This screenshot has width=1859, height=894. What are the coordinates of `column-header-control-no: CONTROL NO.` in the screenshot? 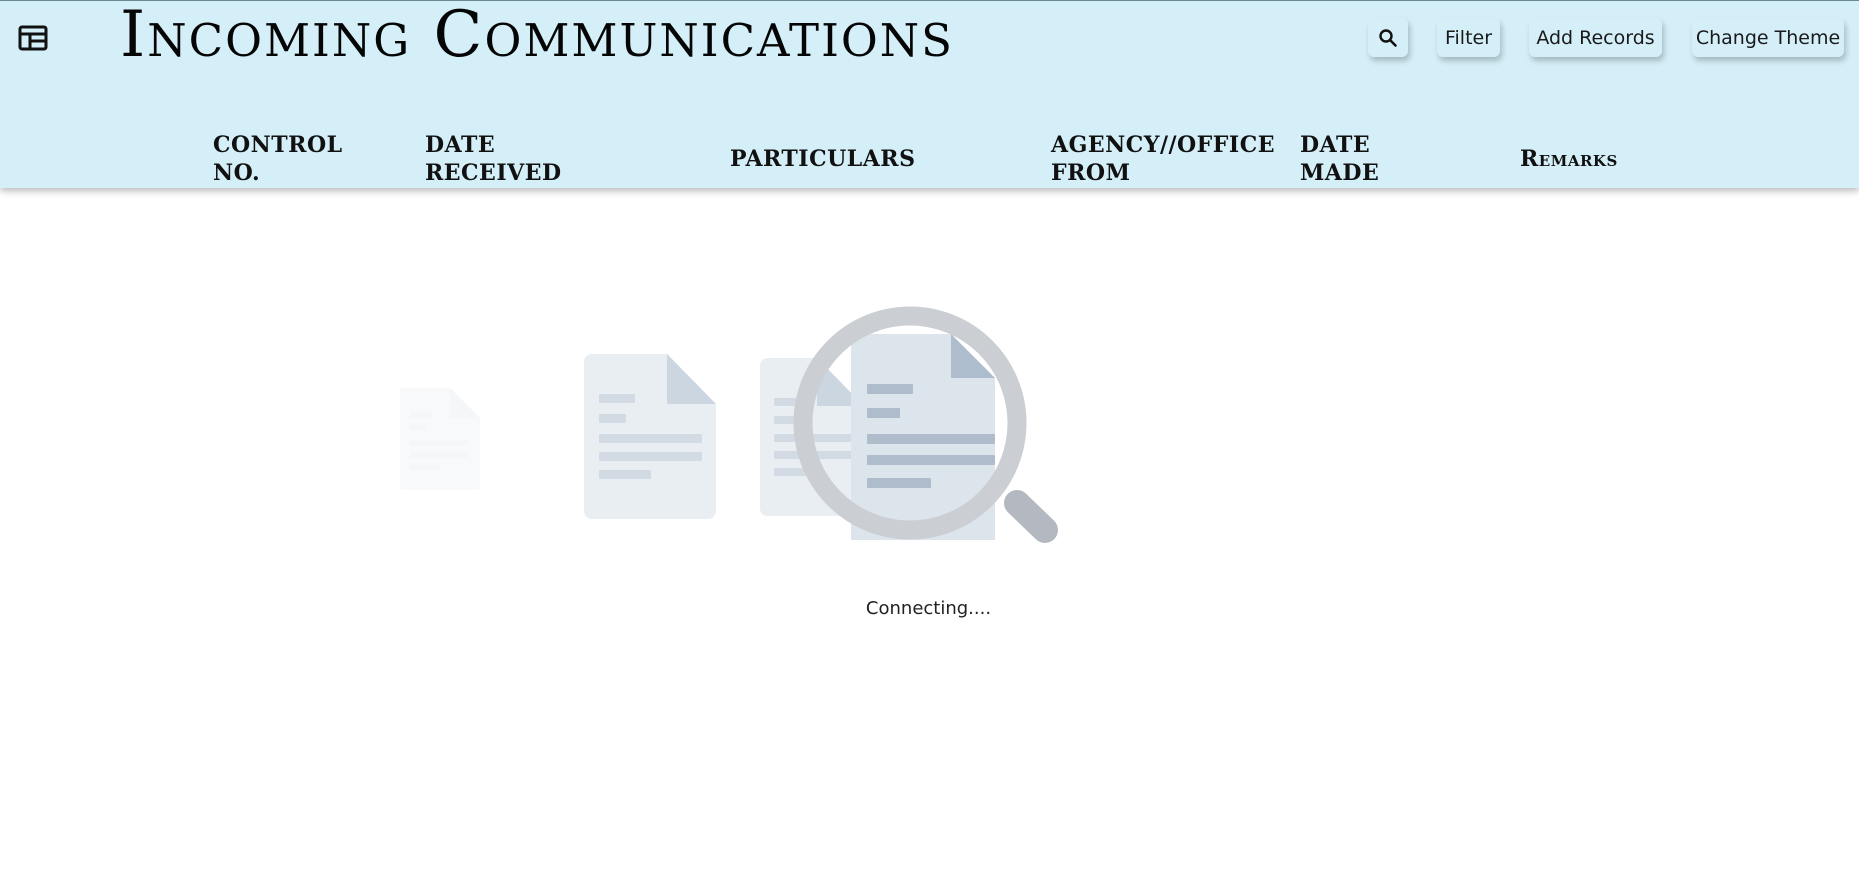 It's located at (288, 159).